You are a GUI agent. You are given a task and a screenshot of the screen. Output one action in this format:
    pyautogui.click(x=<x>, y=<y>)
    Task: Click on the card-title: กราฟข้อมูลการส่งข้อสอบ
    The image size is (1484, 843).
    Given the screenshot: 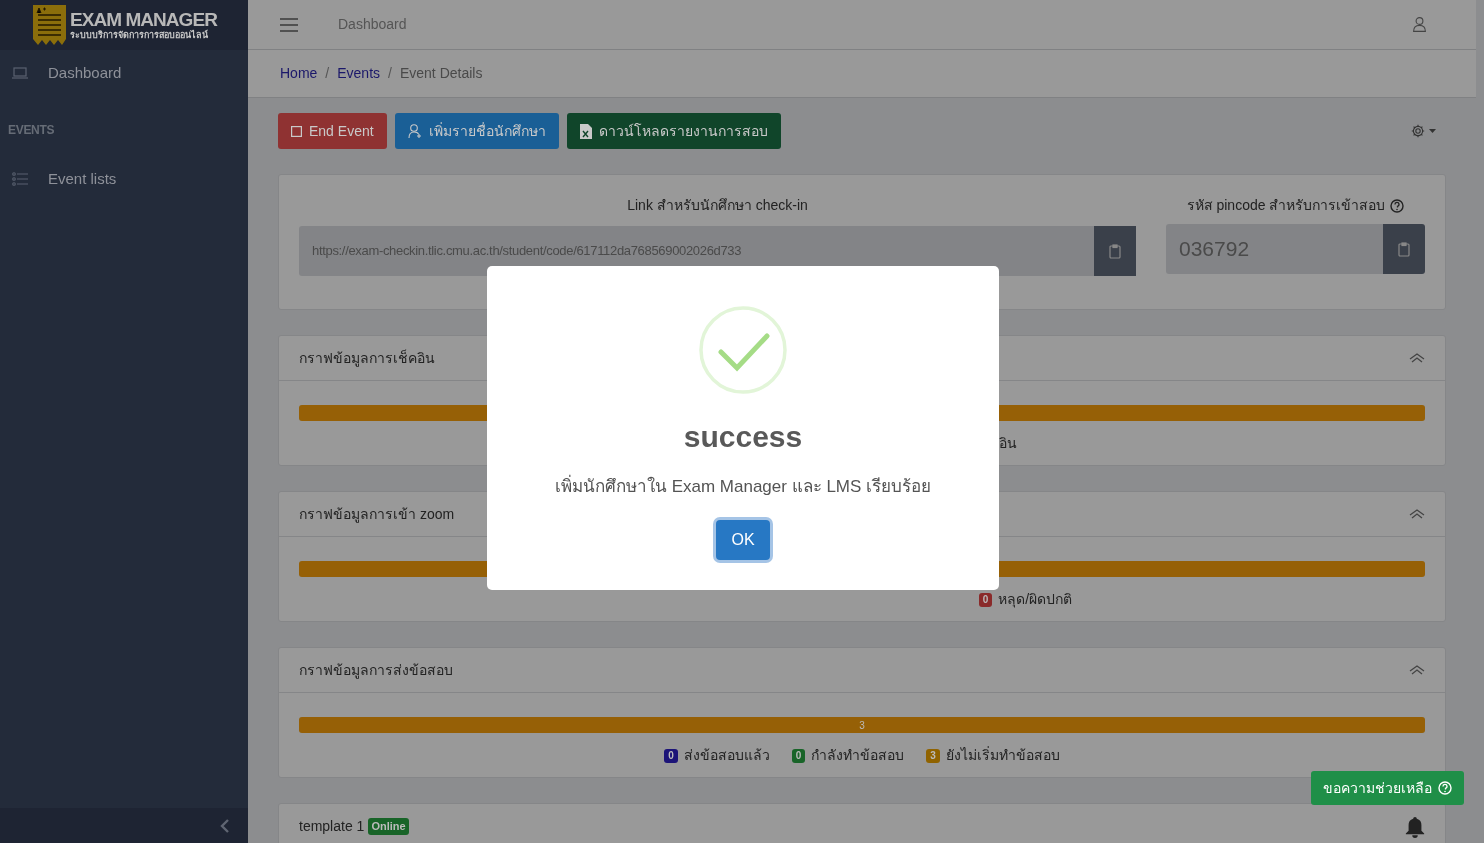 What is the action you would take?
    pyautogui.click(x=376, y=670)
    